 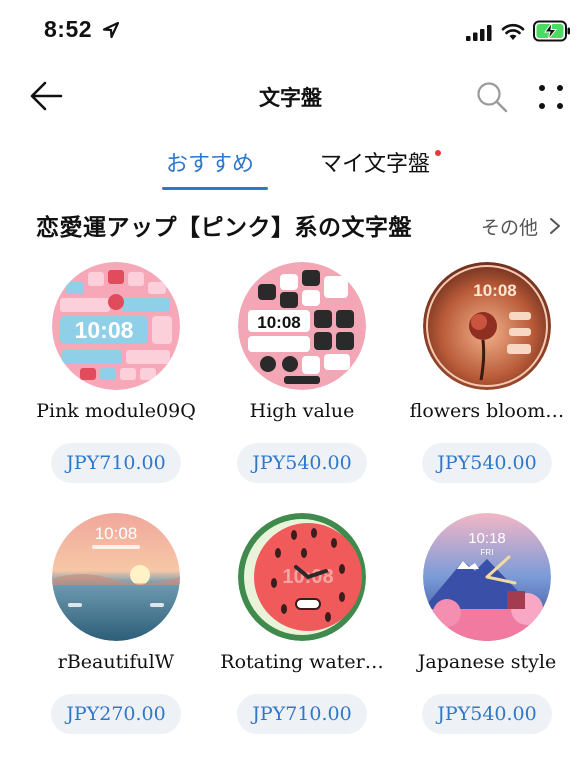 I want to click on watch-face-card: 10:08 Rotating water… JPY710.00, so click(x=302, y=623).